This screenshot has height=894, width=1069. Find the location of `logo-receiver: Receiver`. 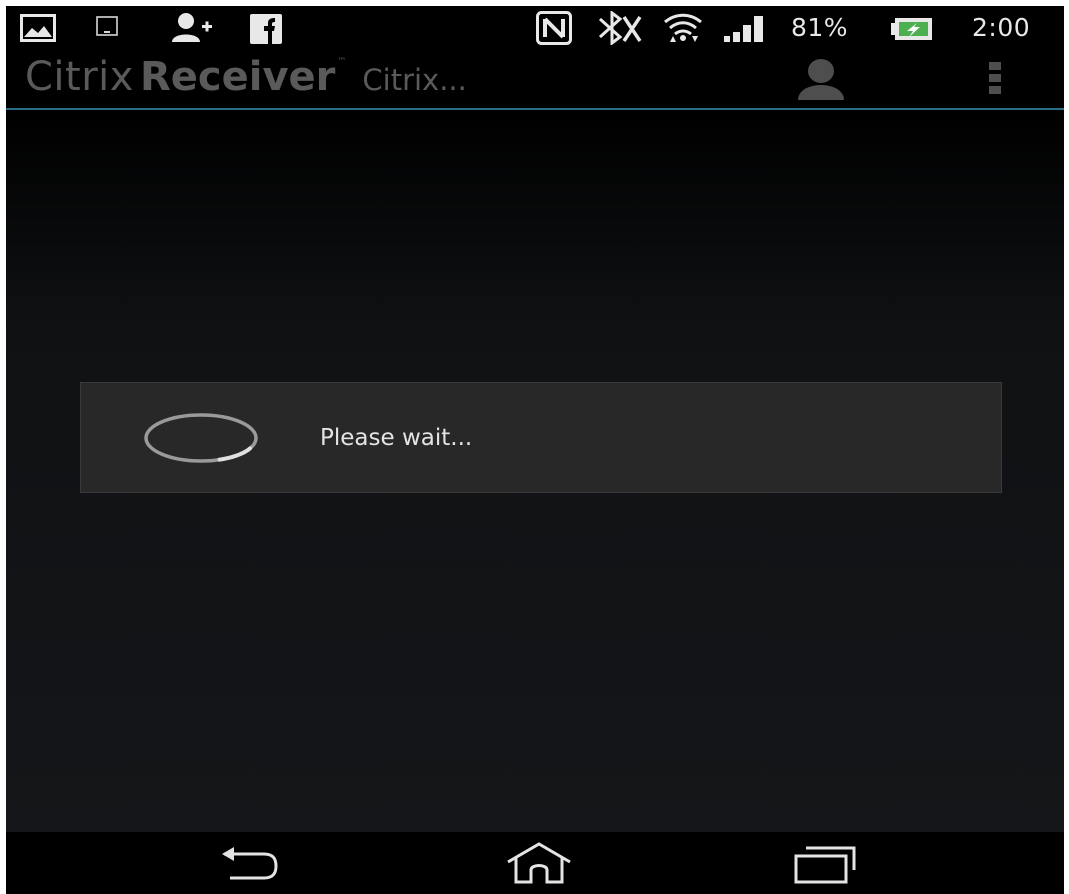

logo-receiver: Receiver is located at coordinates (237, 77).